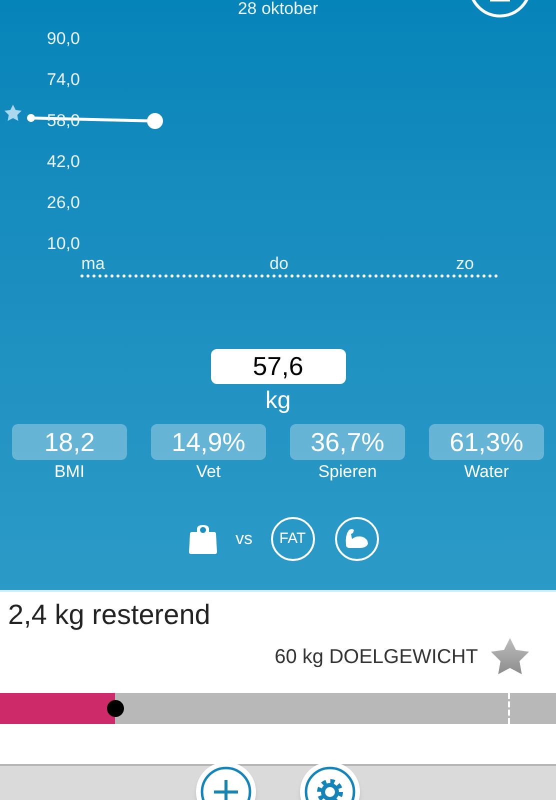 This screenshot has height=800, width=556. What do you see at coordinates (69, 442) in the screenshot?
I see `stat-value: 18,2` at bounding box center [69, 442].